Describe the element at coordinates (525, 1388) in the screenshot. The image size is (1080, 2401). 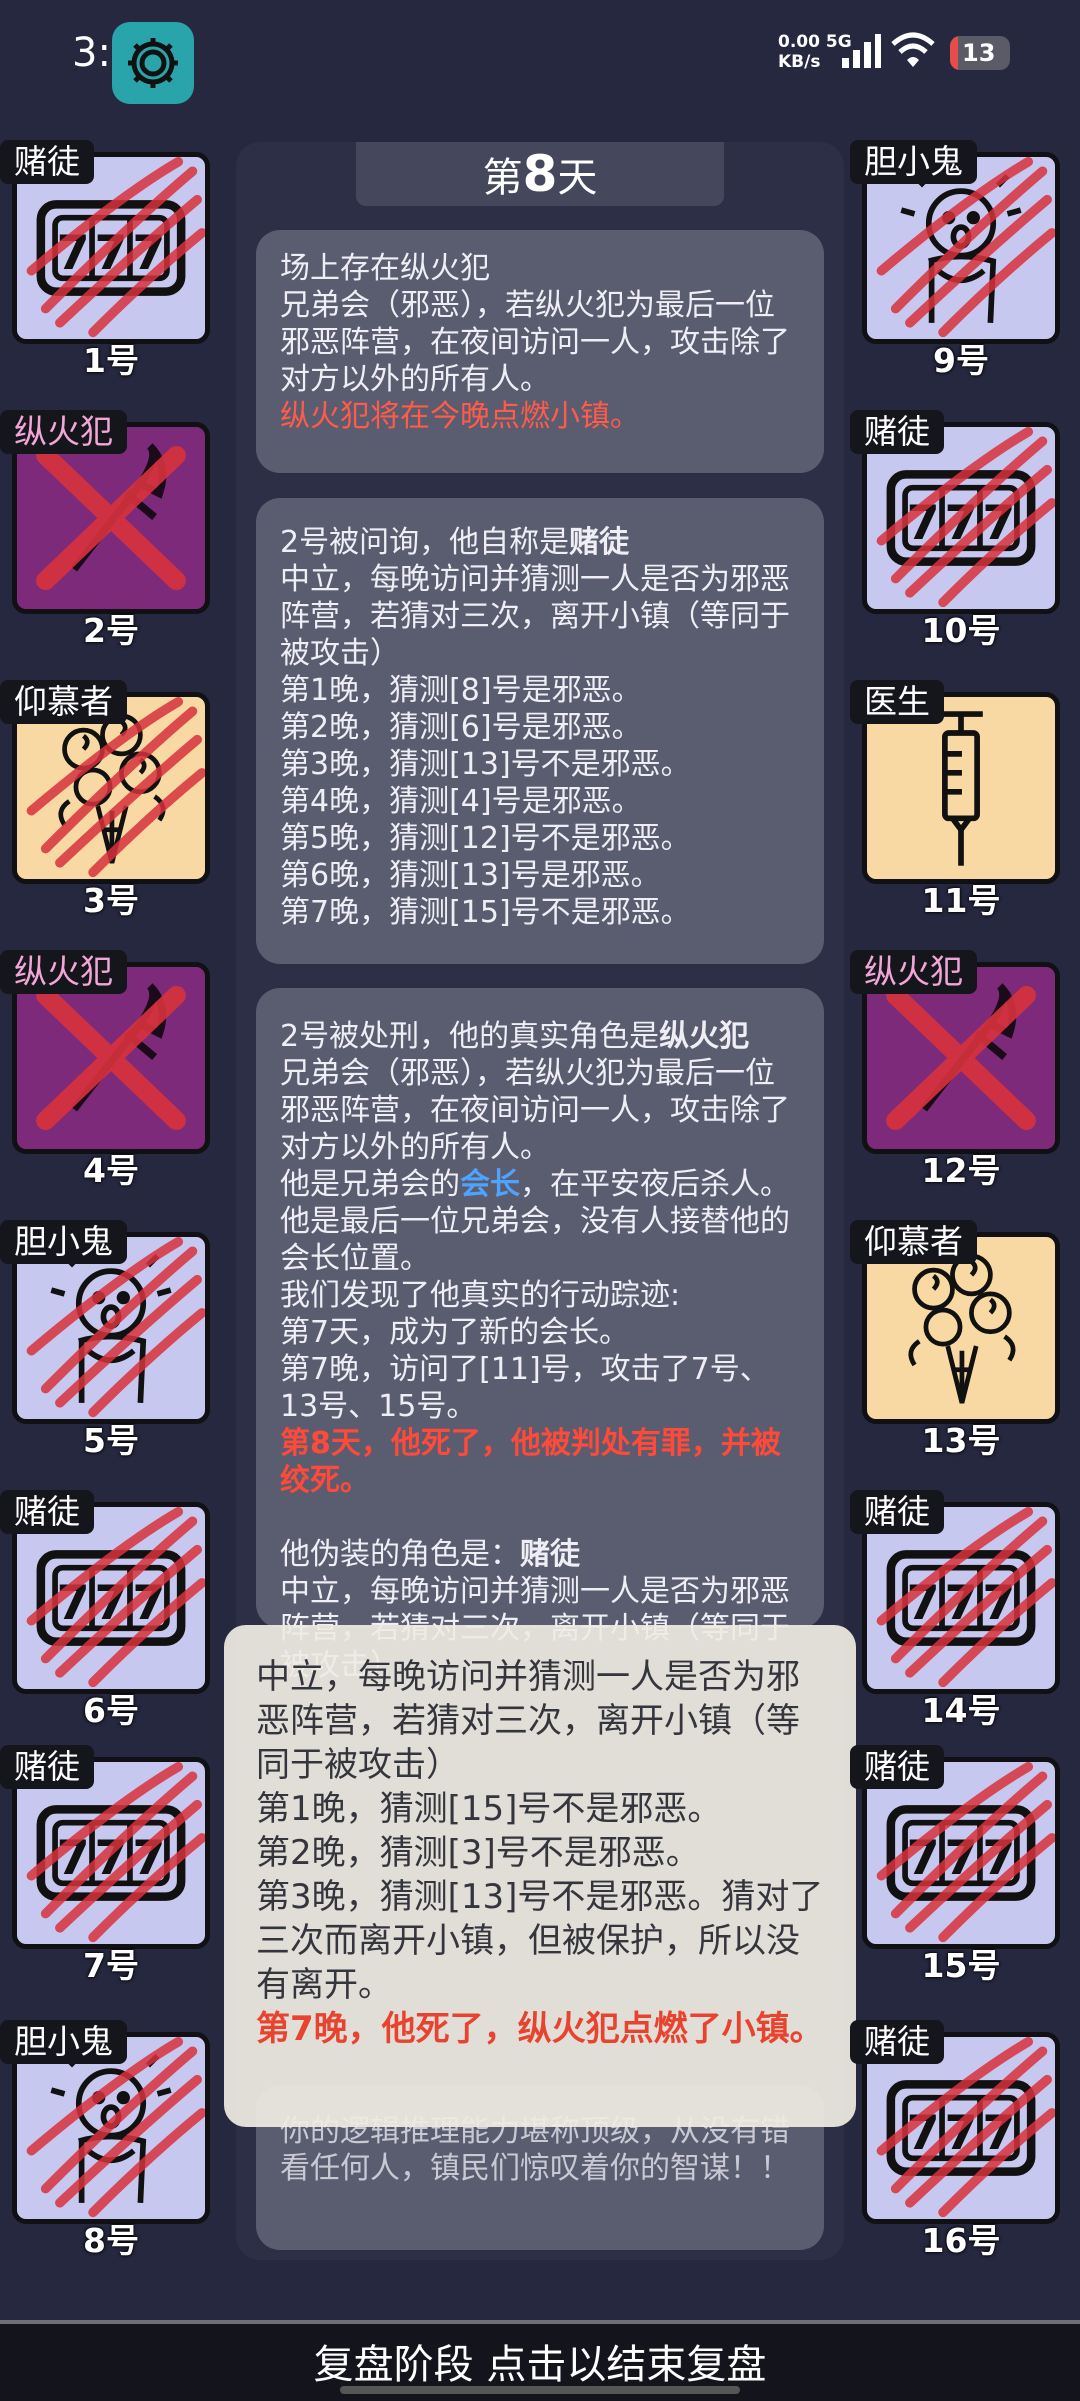
I see `msg-line: 第7晚，访问了[11]号，攻击了7号、13号、15号。` at that location.